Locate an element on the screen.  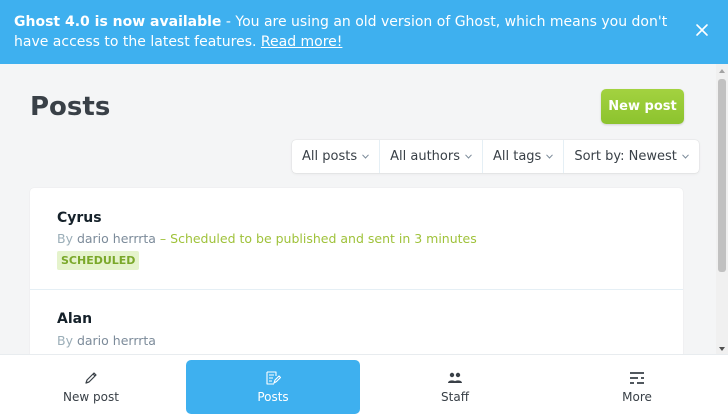
filter-all-authors: All authors is located at coordinates (431, 156).